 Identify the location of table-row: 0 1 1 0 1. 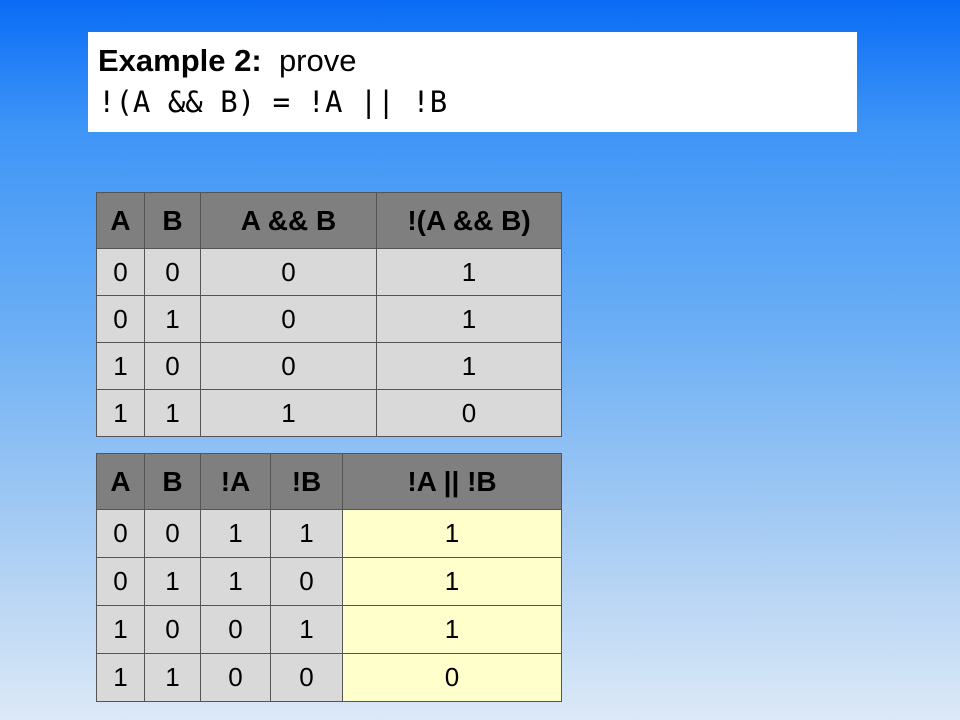
(329, 581).